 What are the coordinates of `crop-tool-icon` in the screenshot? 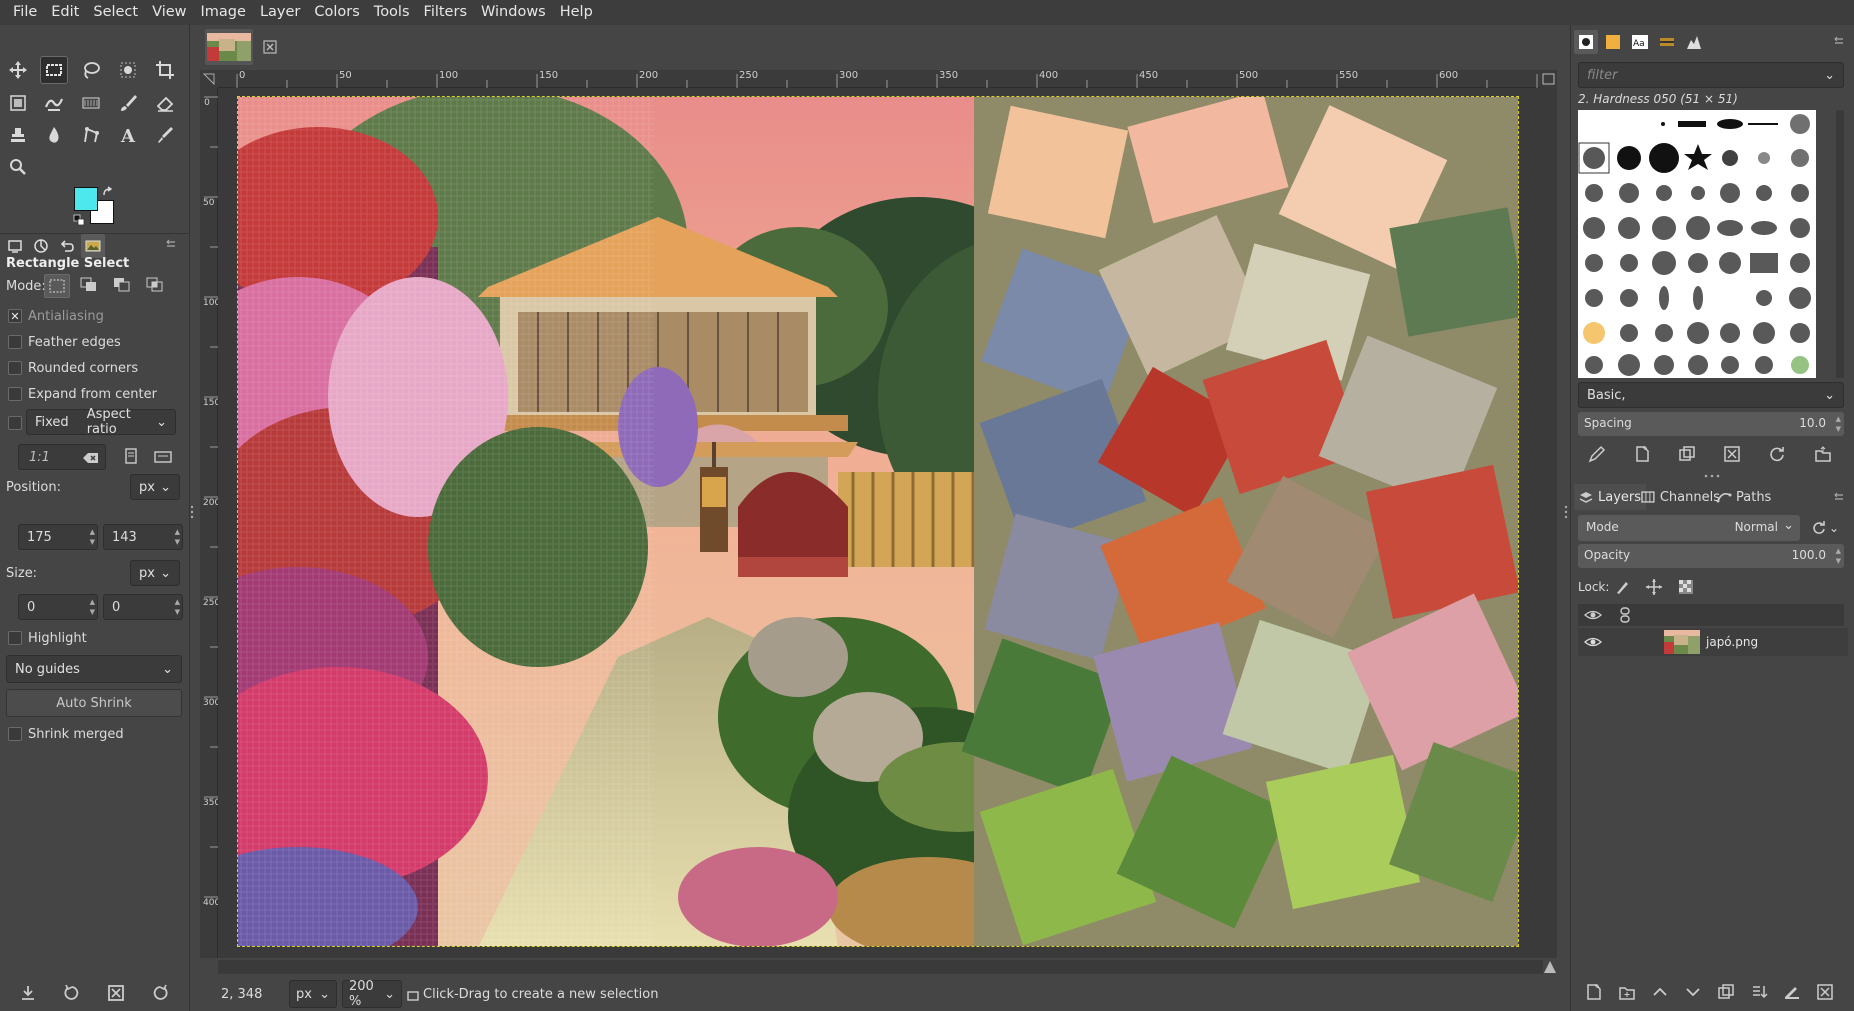 It's located at (165, 70).